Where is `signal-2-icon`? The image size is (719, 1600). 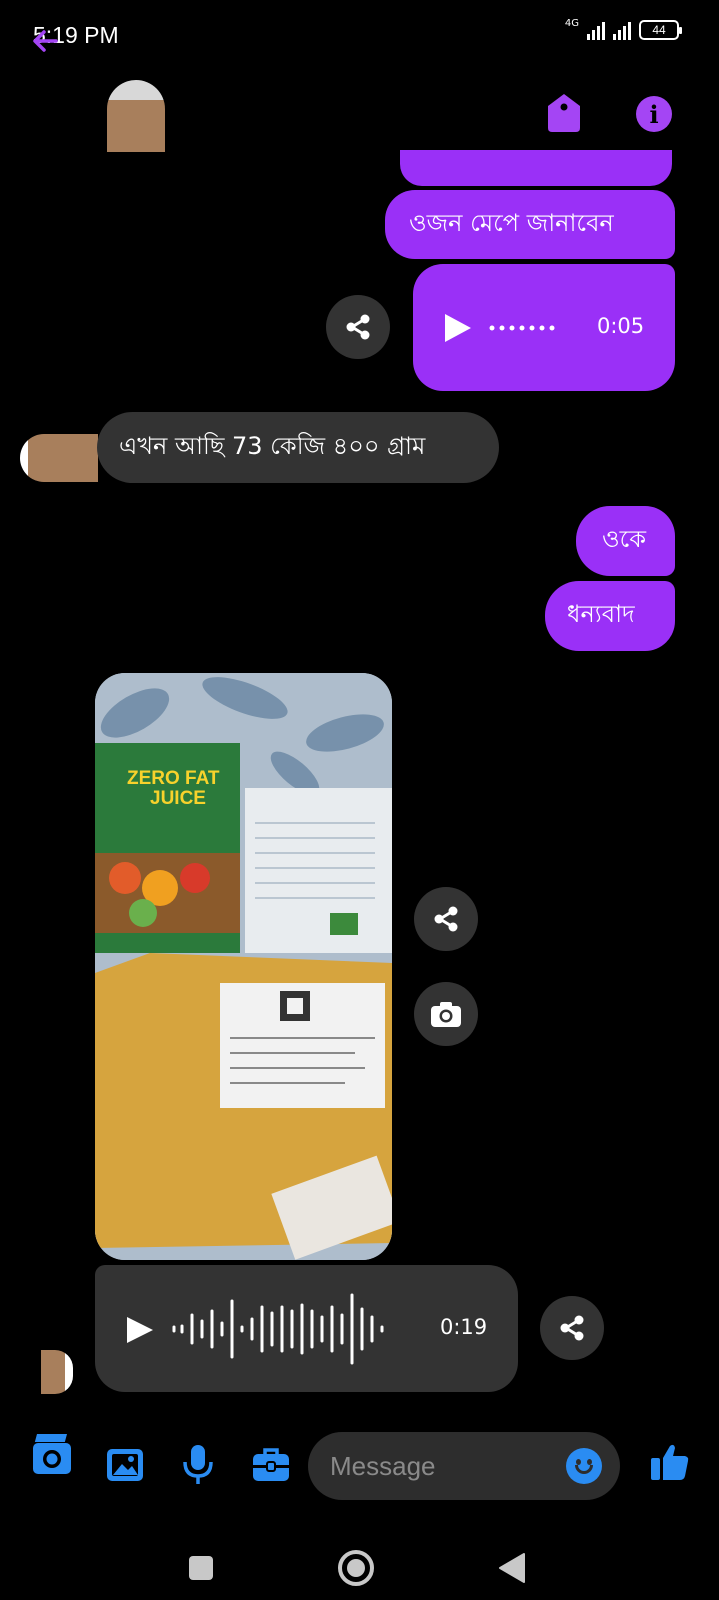
signal-2-icon is located at coordinates (622, 30).